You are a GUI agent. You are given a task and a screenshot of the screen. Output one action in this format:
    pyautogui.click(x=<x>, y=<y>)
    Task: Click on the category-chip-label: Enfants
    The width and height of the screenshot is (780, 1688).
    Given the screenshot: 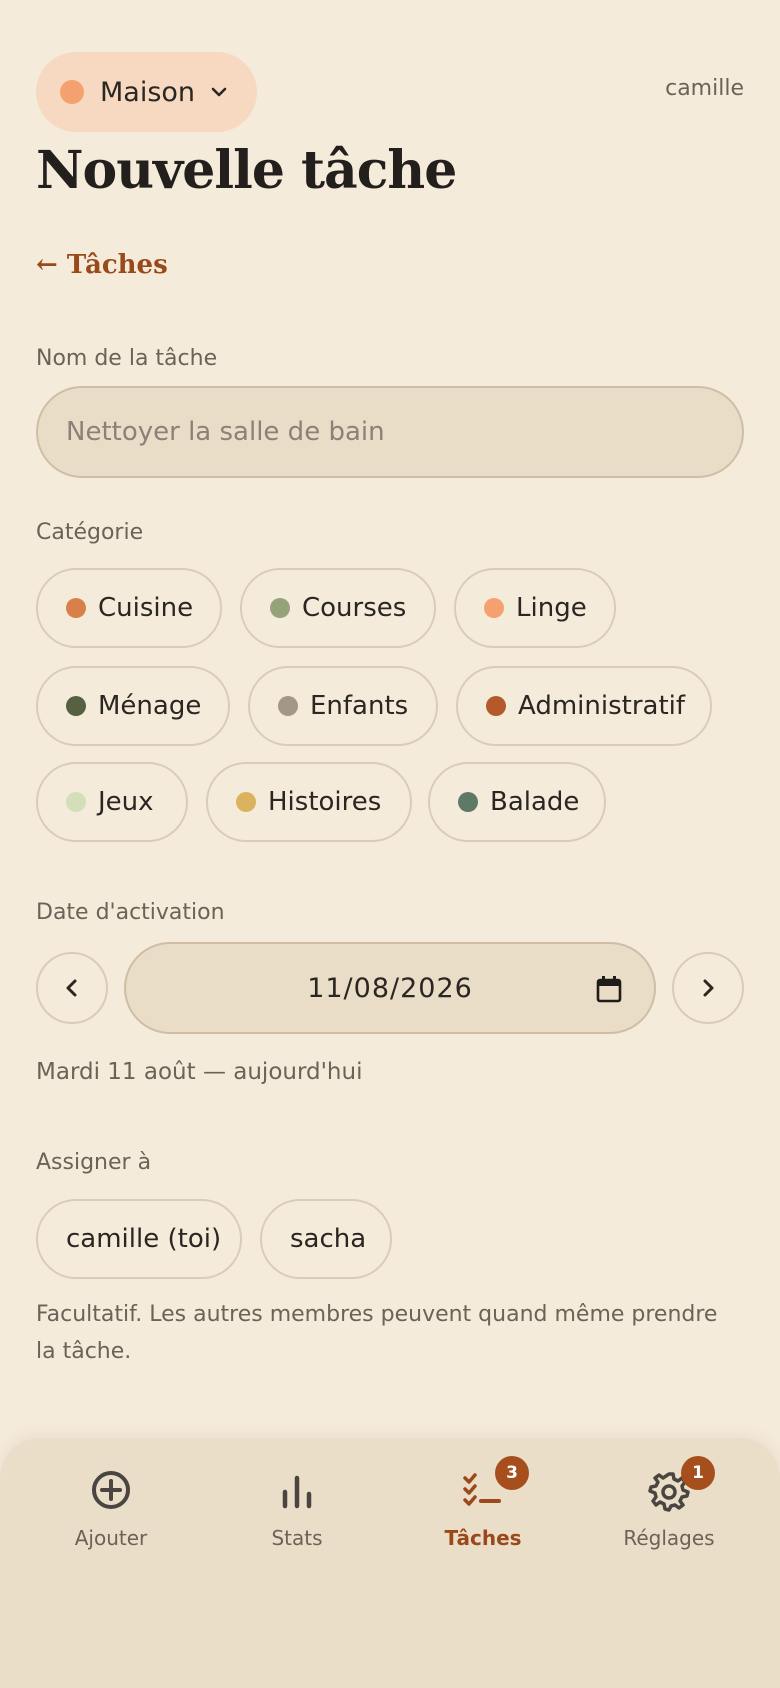 What is the action you would take?
    pyautogui.click(x=359, y=706)
    